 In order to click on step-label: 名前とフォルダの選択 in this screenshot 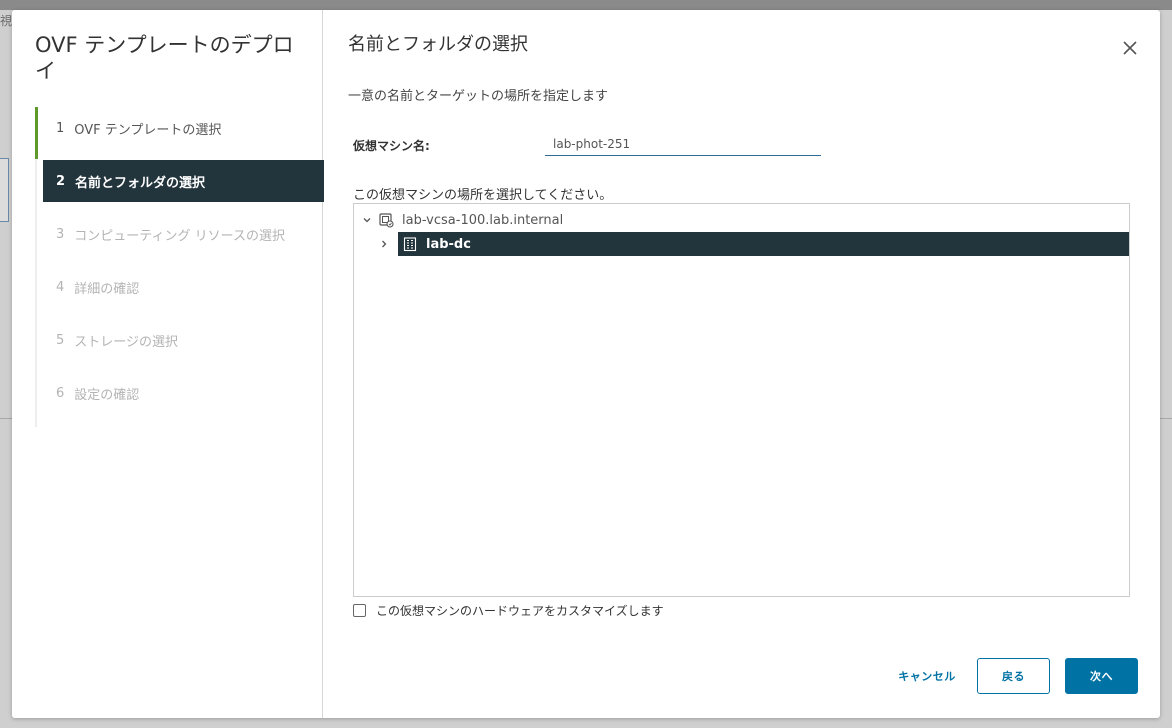, I will do `click(140, 183)`.